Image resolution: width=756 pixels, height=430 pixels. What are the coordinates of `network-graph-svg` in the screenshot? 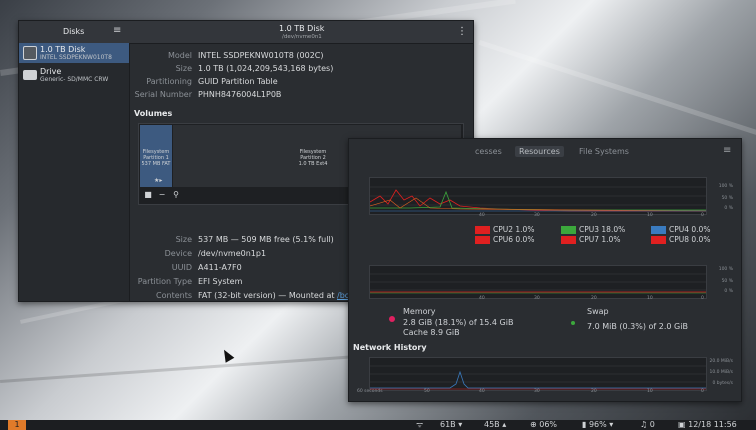 It's located at (538, 377).